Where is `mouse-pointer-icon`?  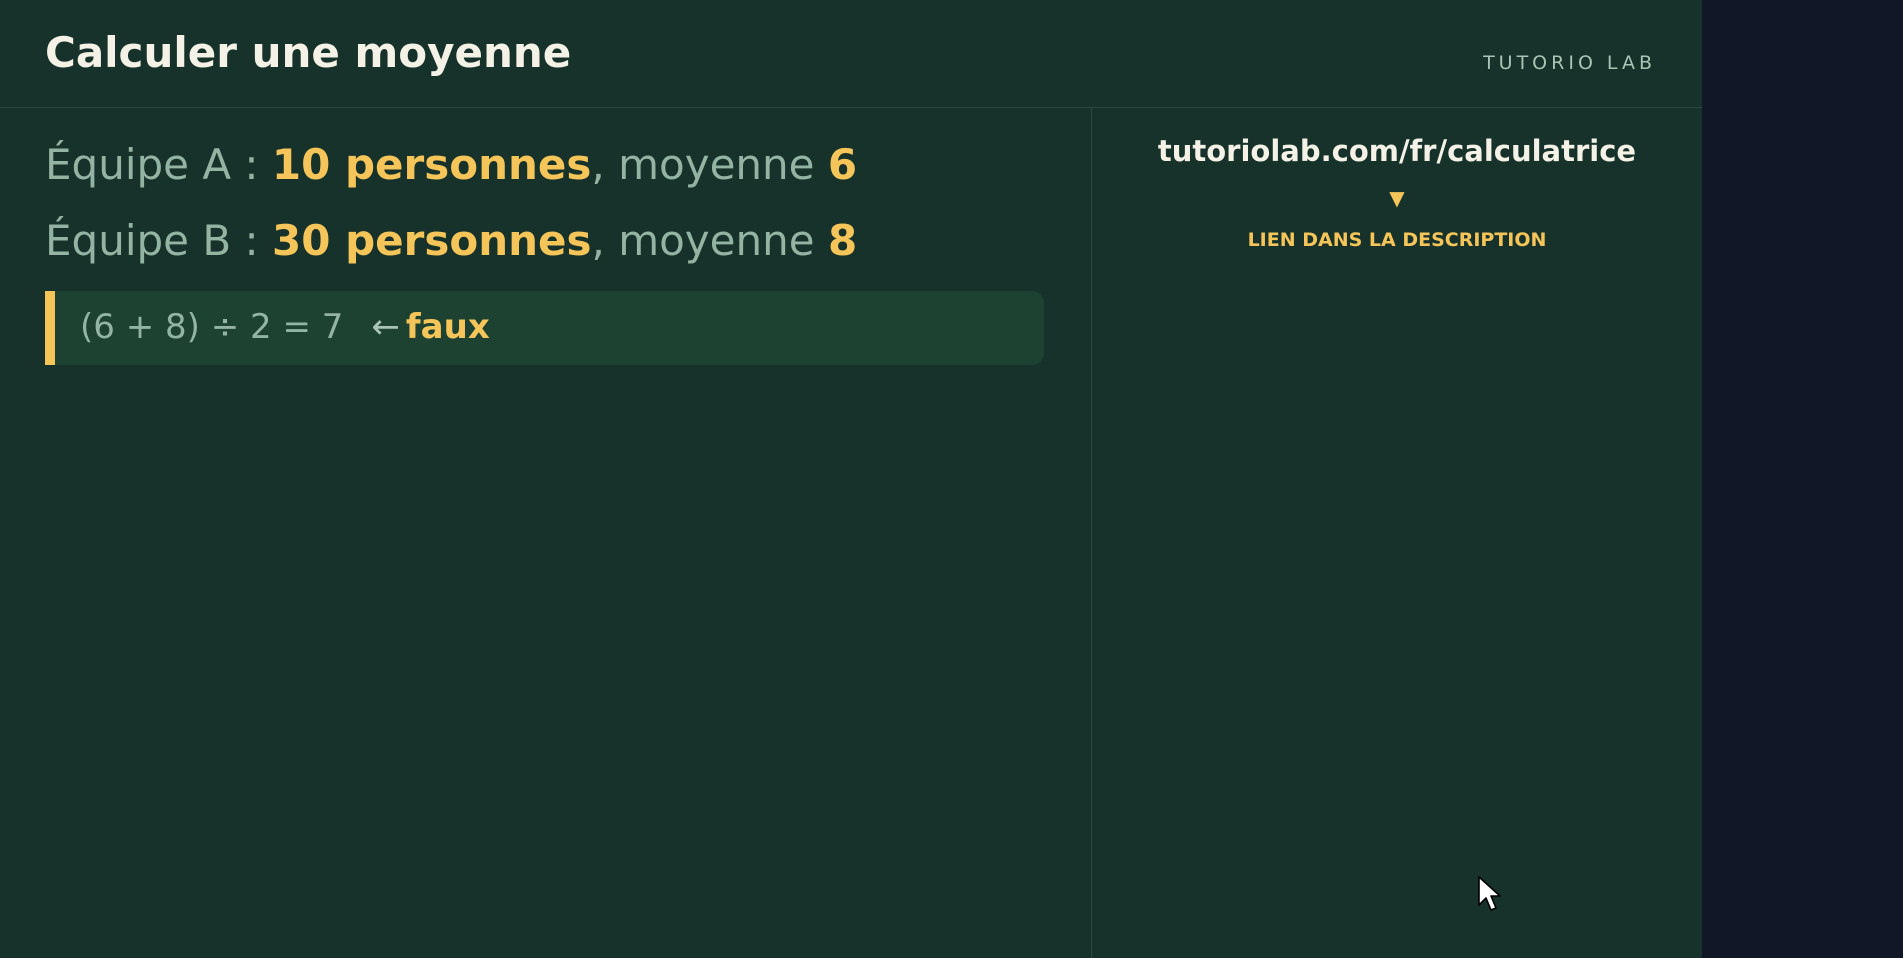 mouse-pointer-icon is located at coordinates (1489, 893).